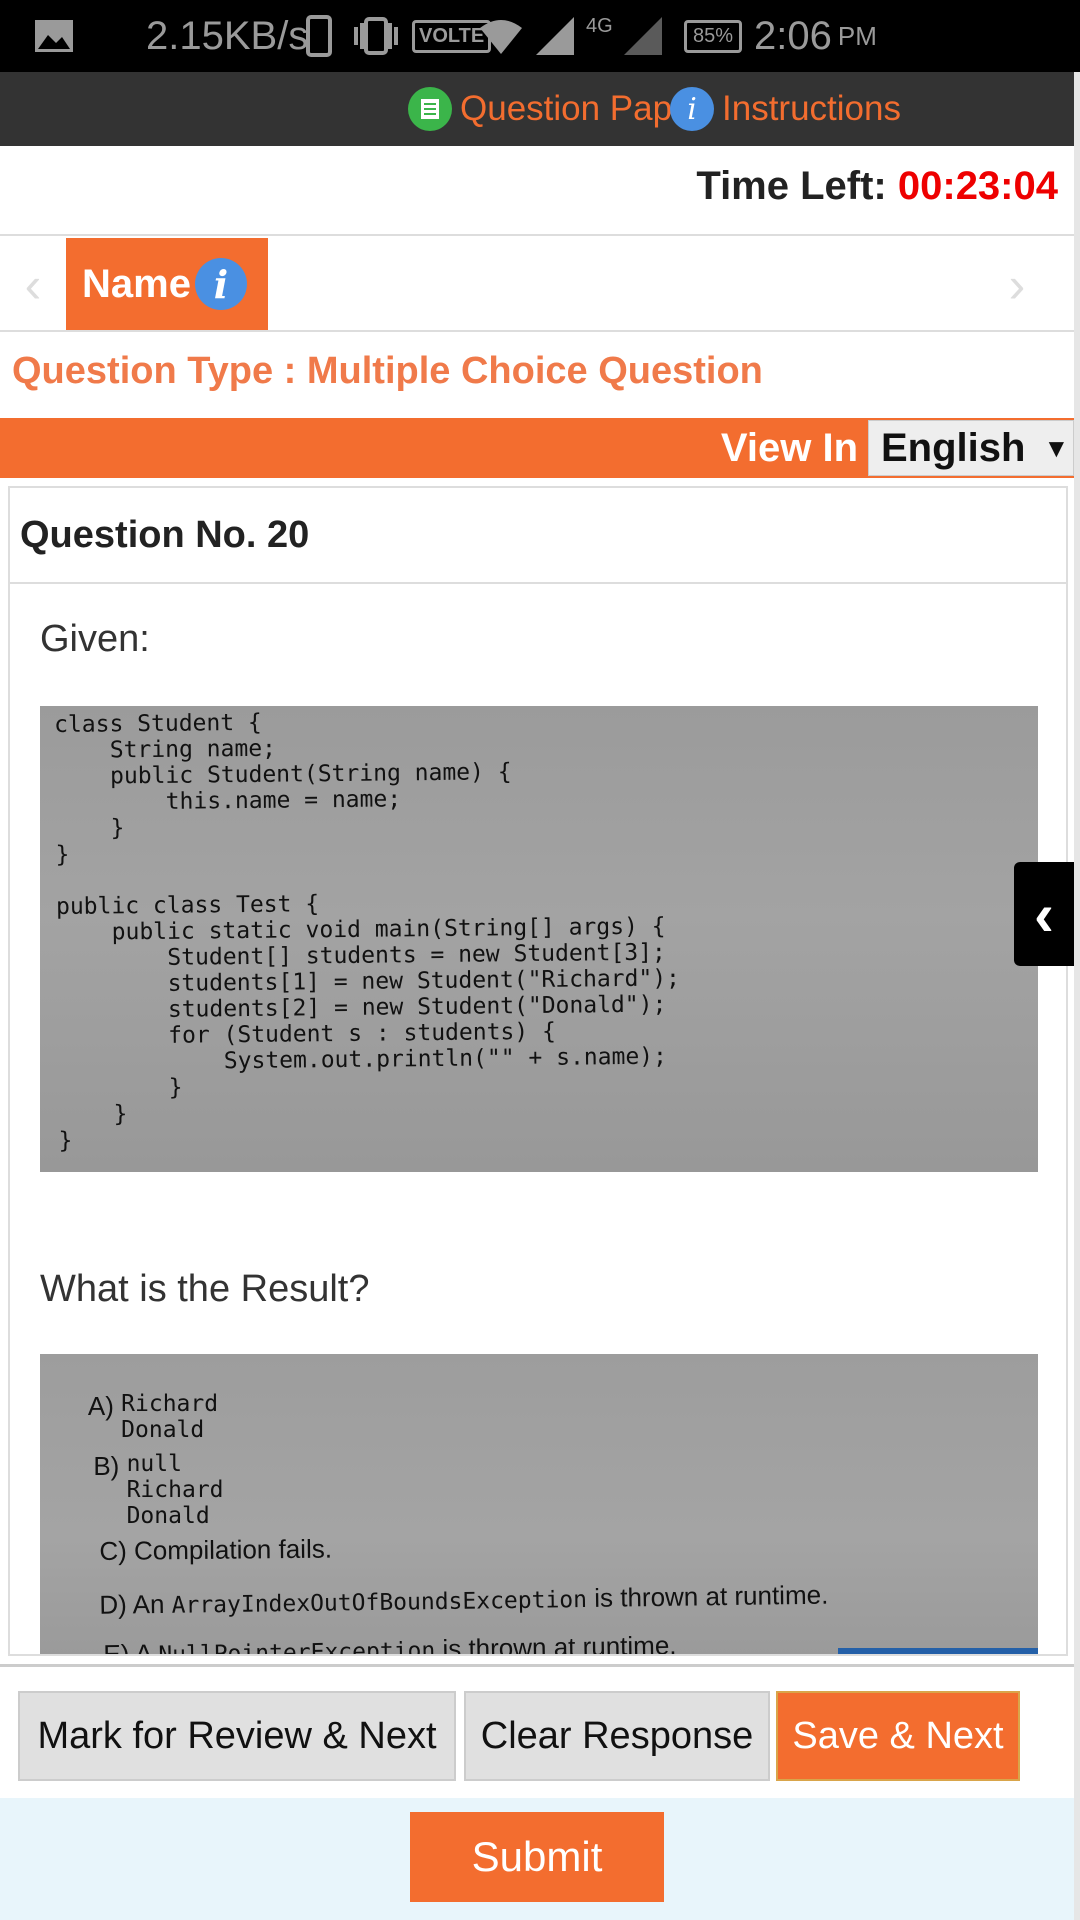 This screenshot has height=1920, width=1080. I want to click on palette-toggle-chevron-left-icon: ‹, so click(1044, 914).